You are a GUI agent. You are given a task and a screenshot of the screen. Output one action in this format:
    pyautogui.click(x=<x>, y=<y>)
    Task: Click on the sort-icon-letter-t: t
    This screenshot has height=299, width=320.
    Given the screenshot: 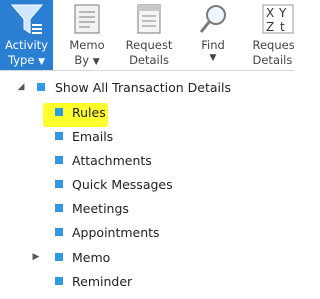 What is the action you would take?
    pyautogui.click(x=282, y=27)
    